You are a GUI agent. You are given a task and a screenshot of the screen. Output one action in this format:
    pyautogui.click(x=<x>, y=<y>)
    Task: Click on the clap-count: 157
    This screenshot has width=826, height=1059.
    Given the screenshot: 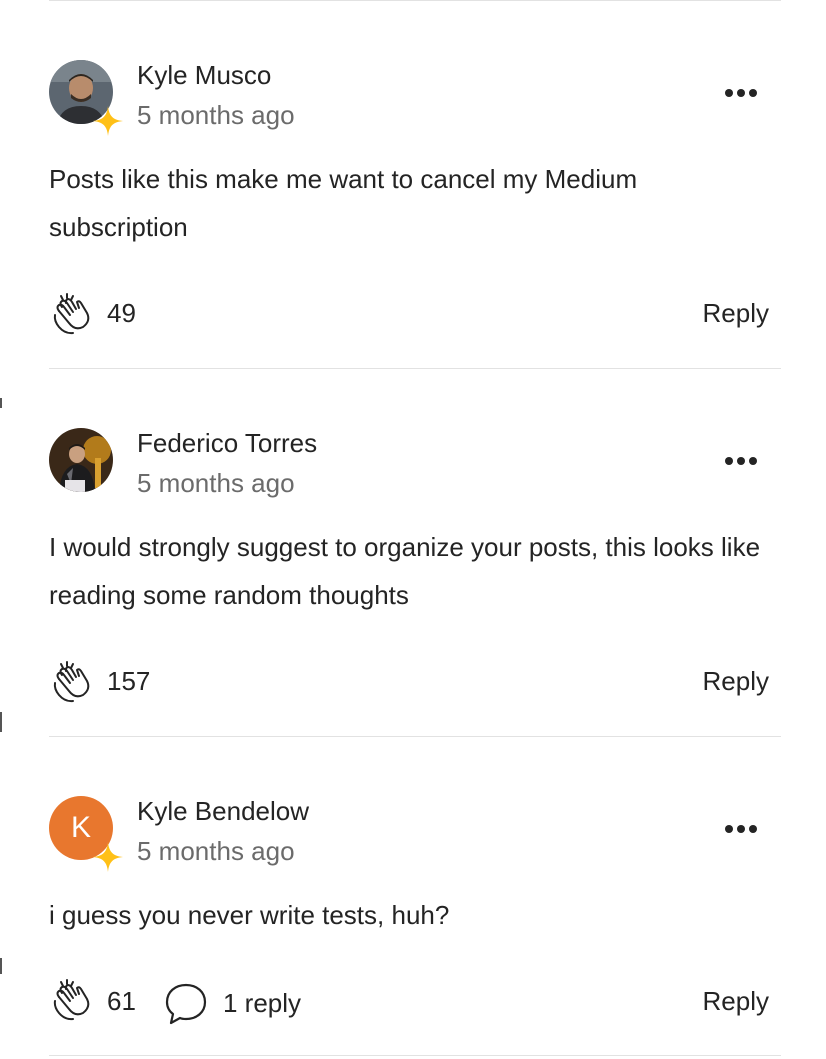 What is the action you would take?
    pyautogui.click(x=129, y=681)
    